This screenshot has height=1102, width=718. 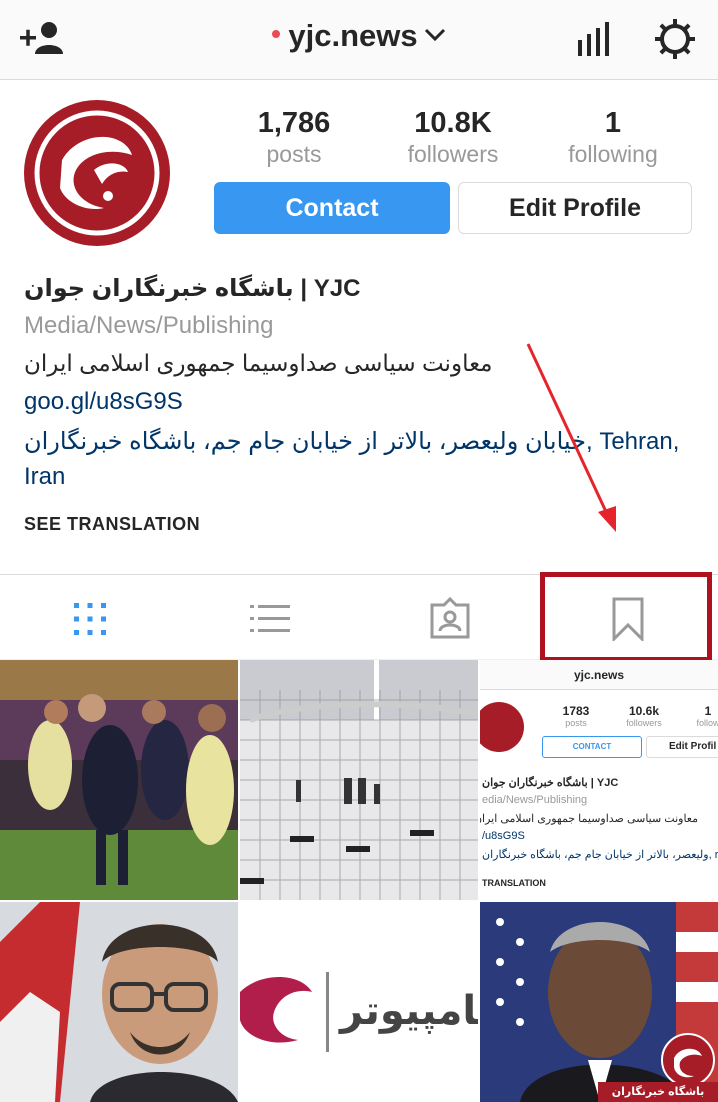 What do you see at coordinates (434, 34) in the screenshot?
I see `chevron-down-icon` at bounding box center [434, 34].